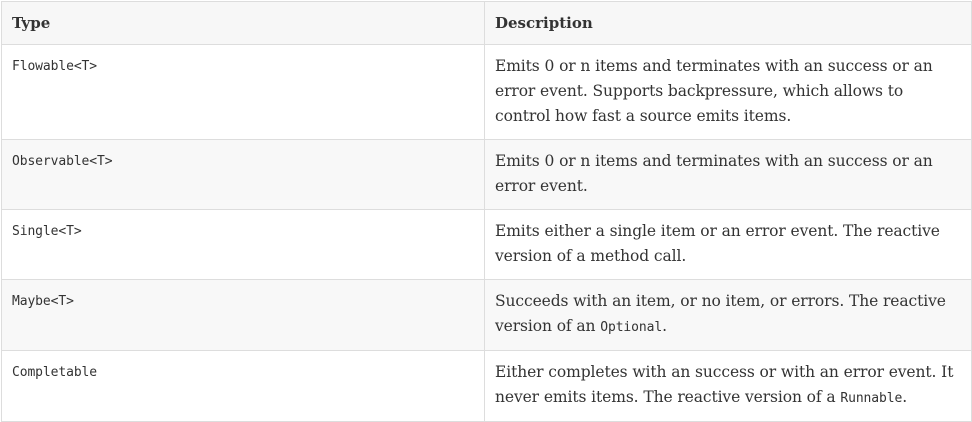  I want to click on inline-code: Optional, so click(631, 327).